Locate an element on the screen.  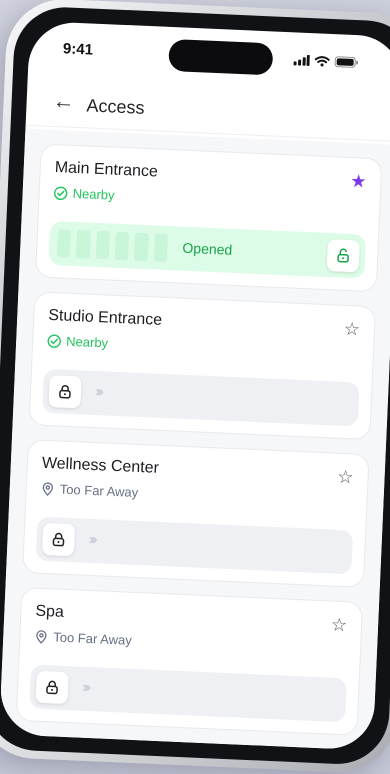
door-name: Spa is located at coordinates (192, 619).